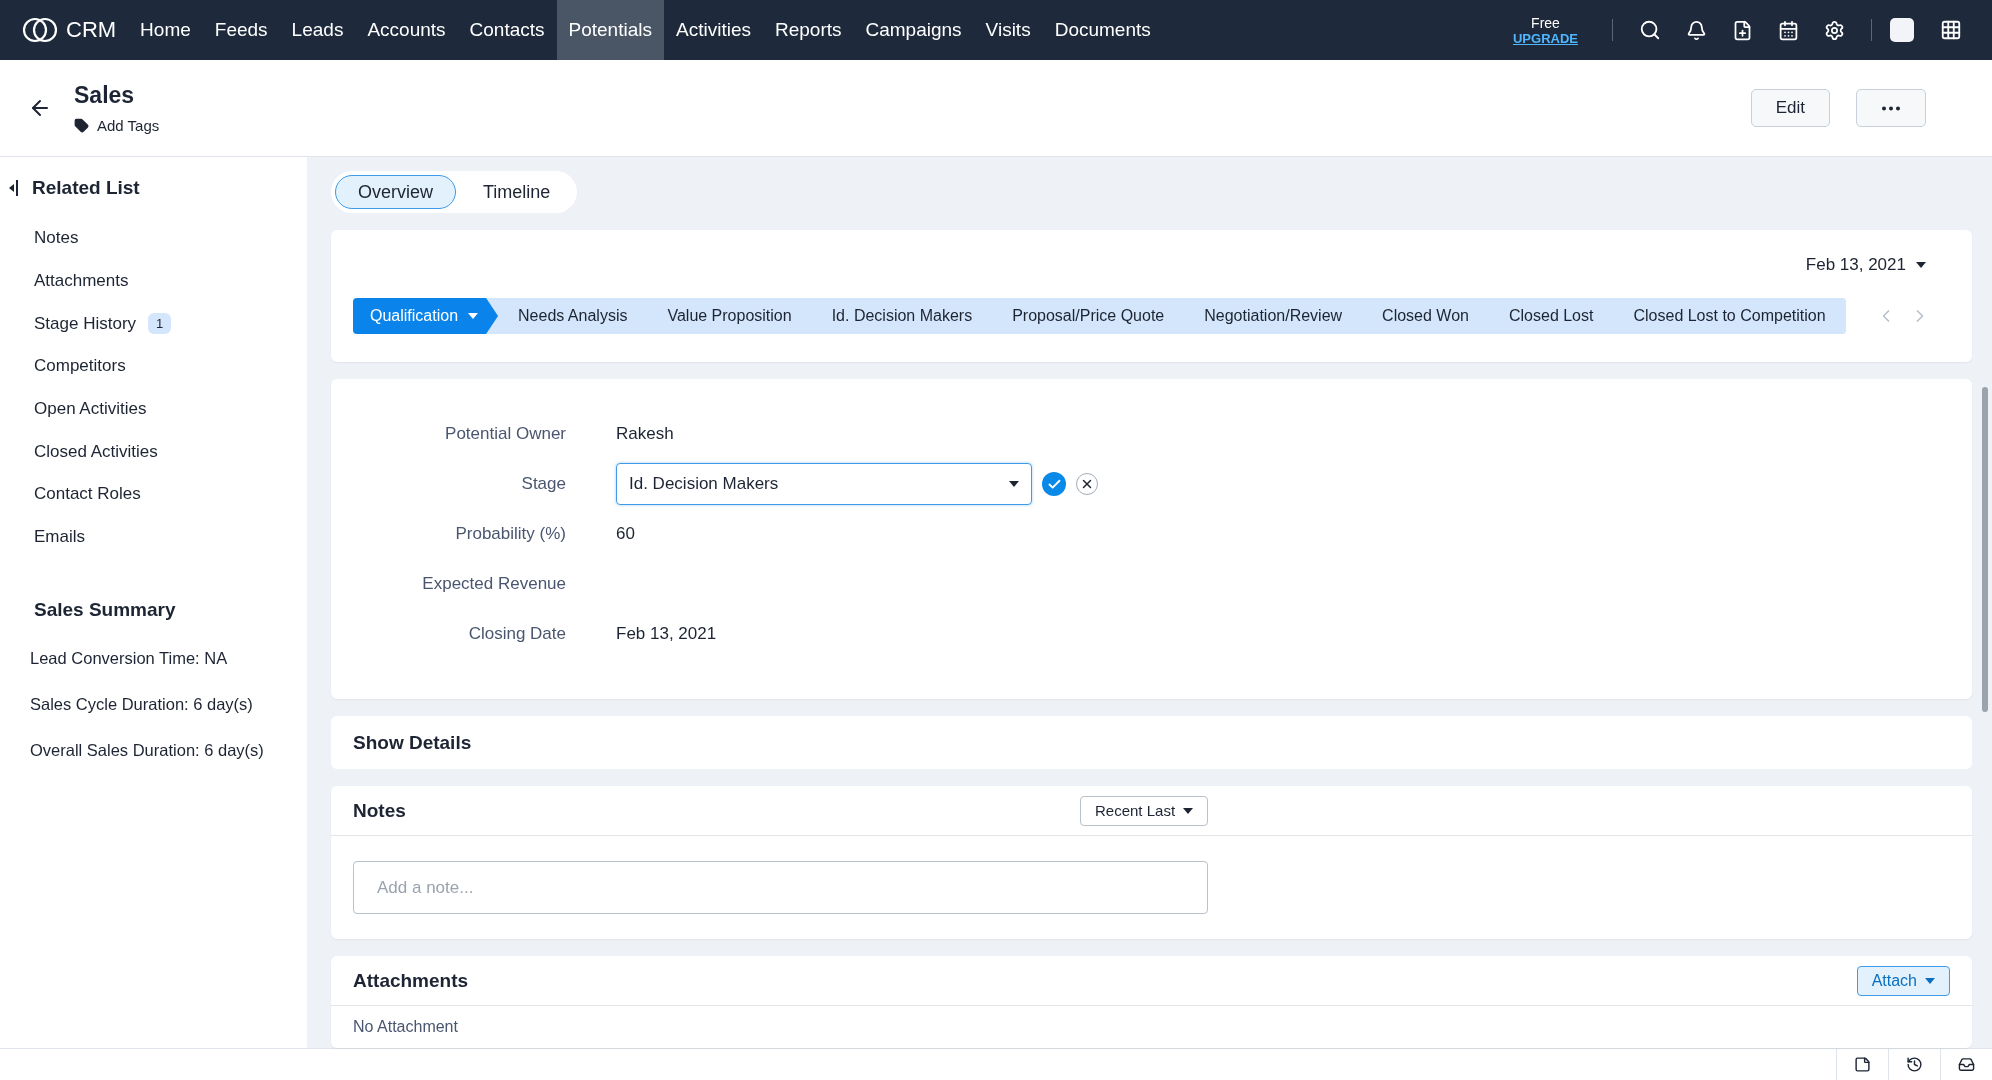 This screenshot has height=1080, width=1992. I want to click on plan-label: Free, so click(1545, 22).